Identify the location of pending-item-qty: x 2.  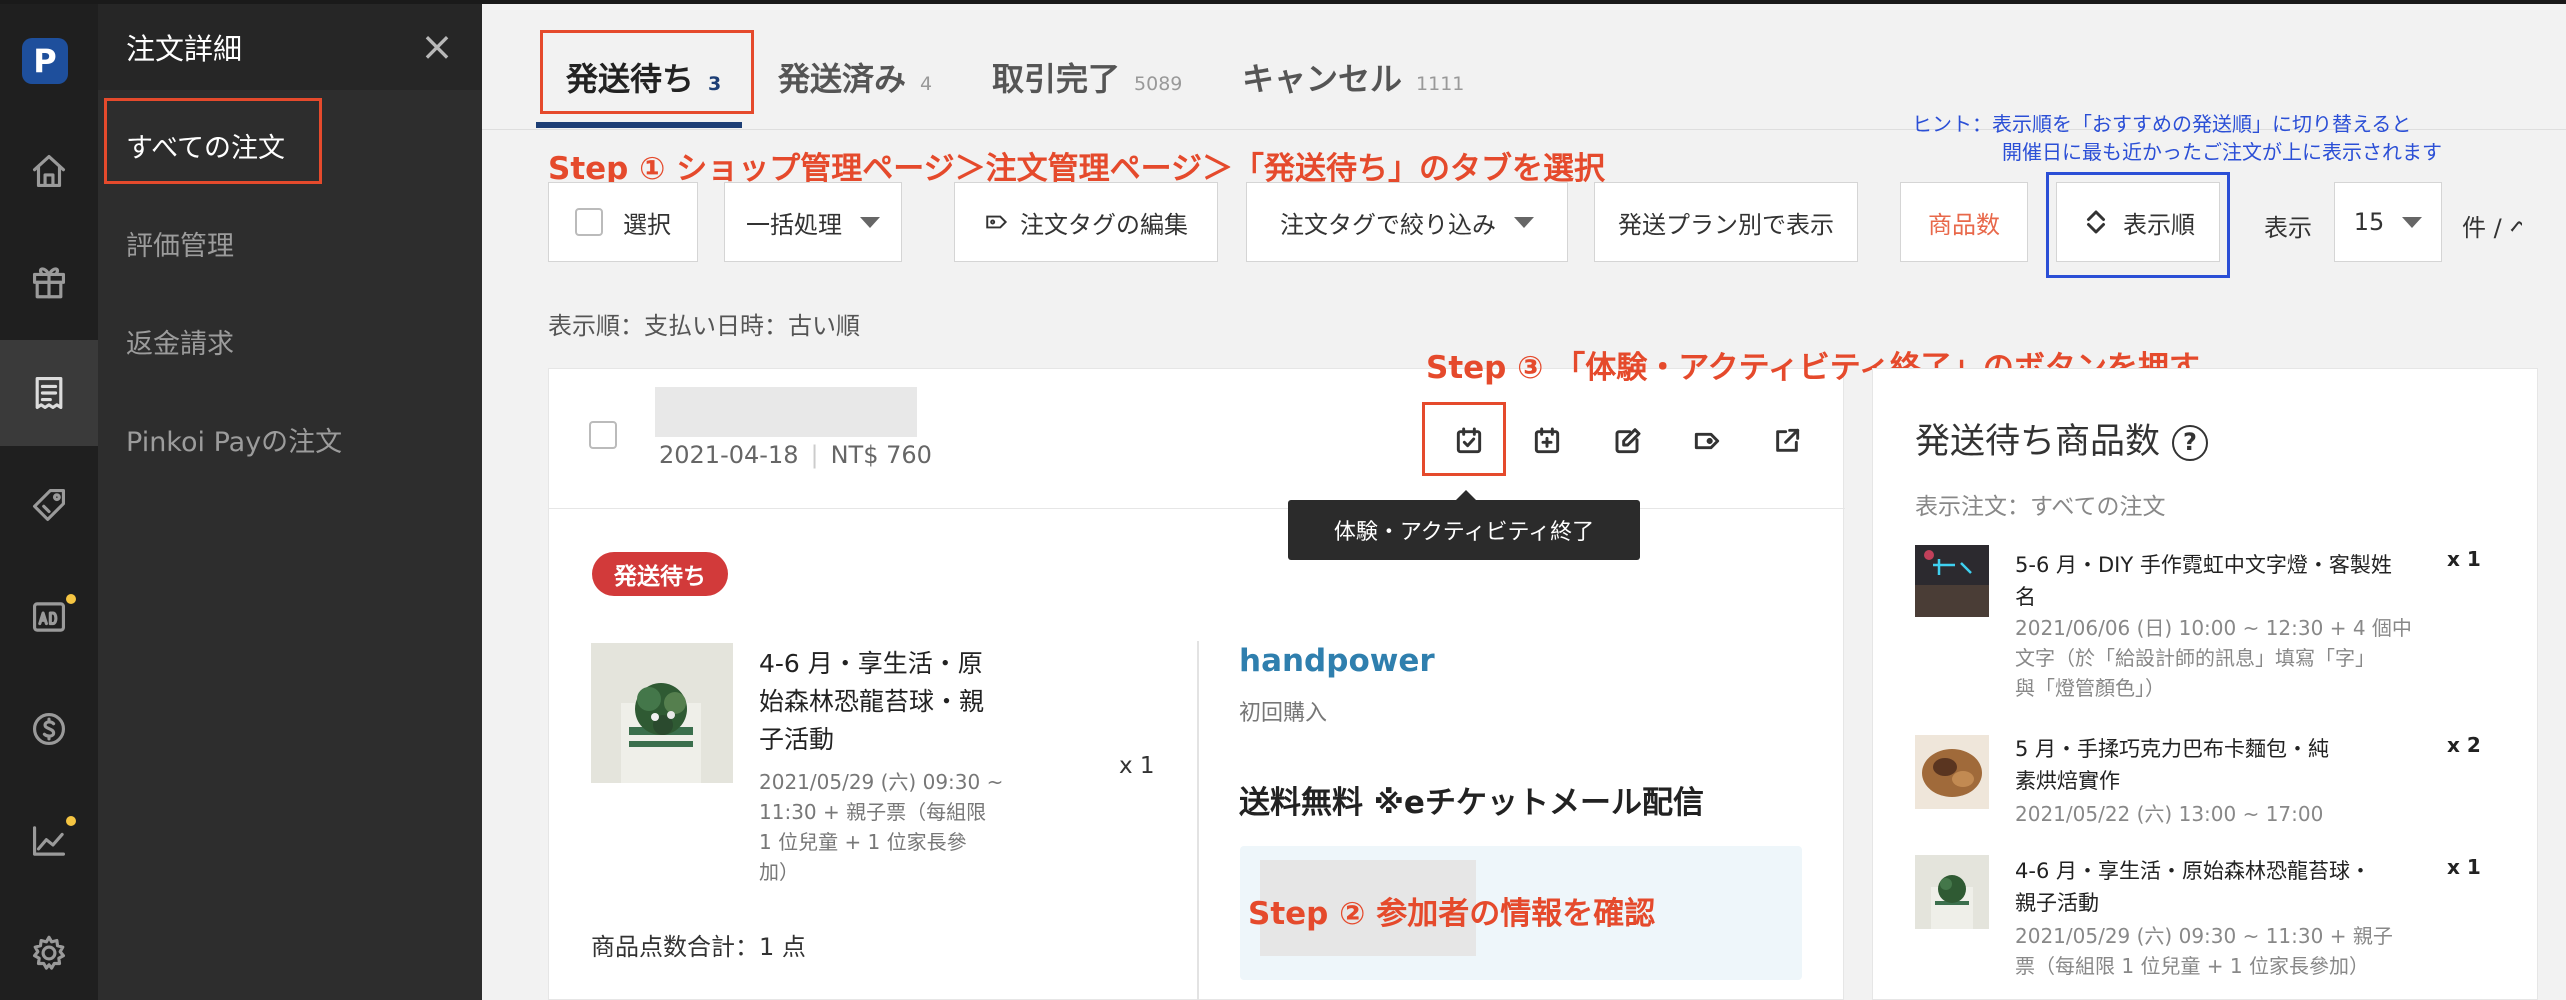
(2464, 745).